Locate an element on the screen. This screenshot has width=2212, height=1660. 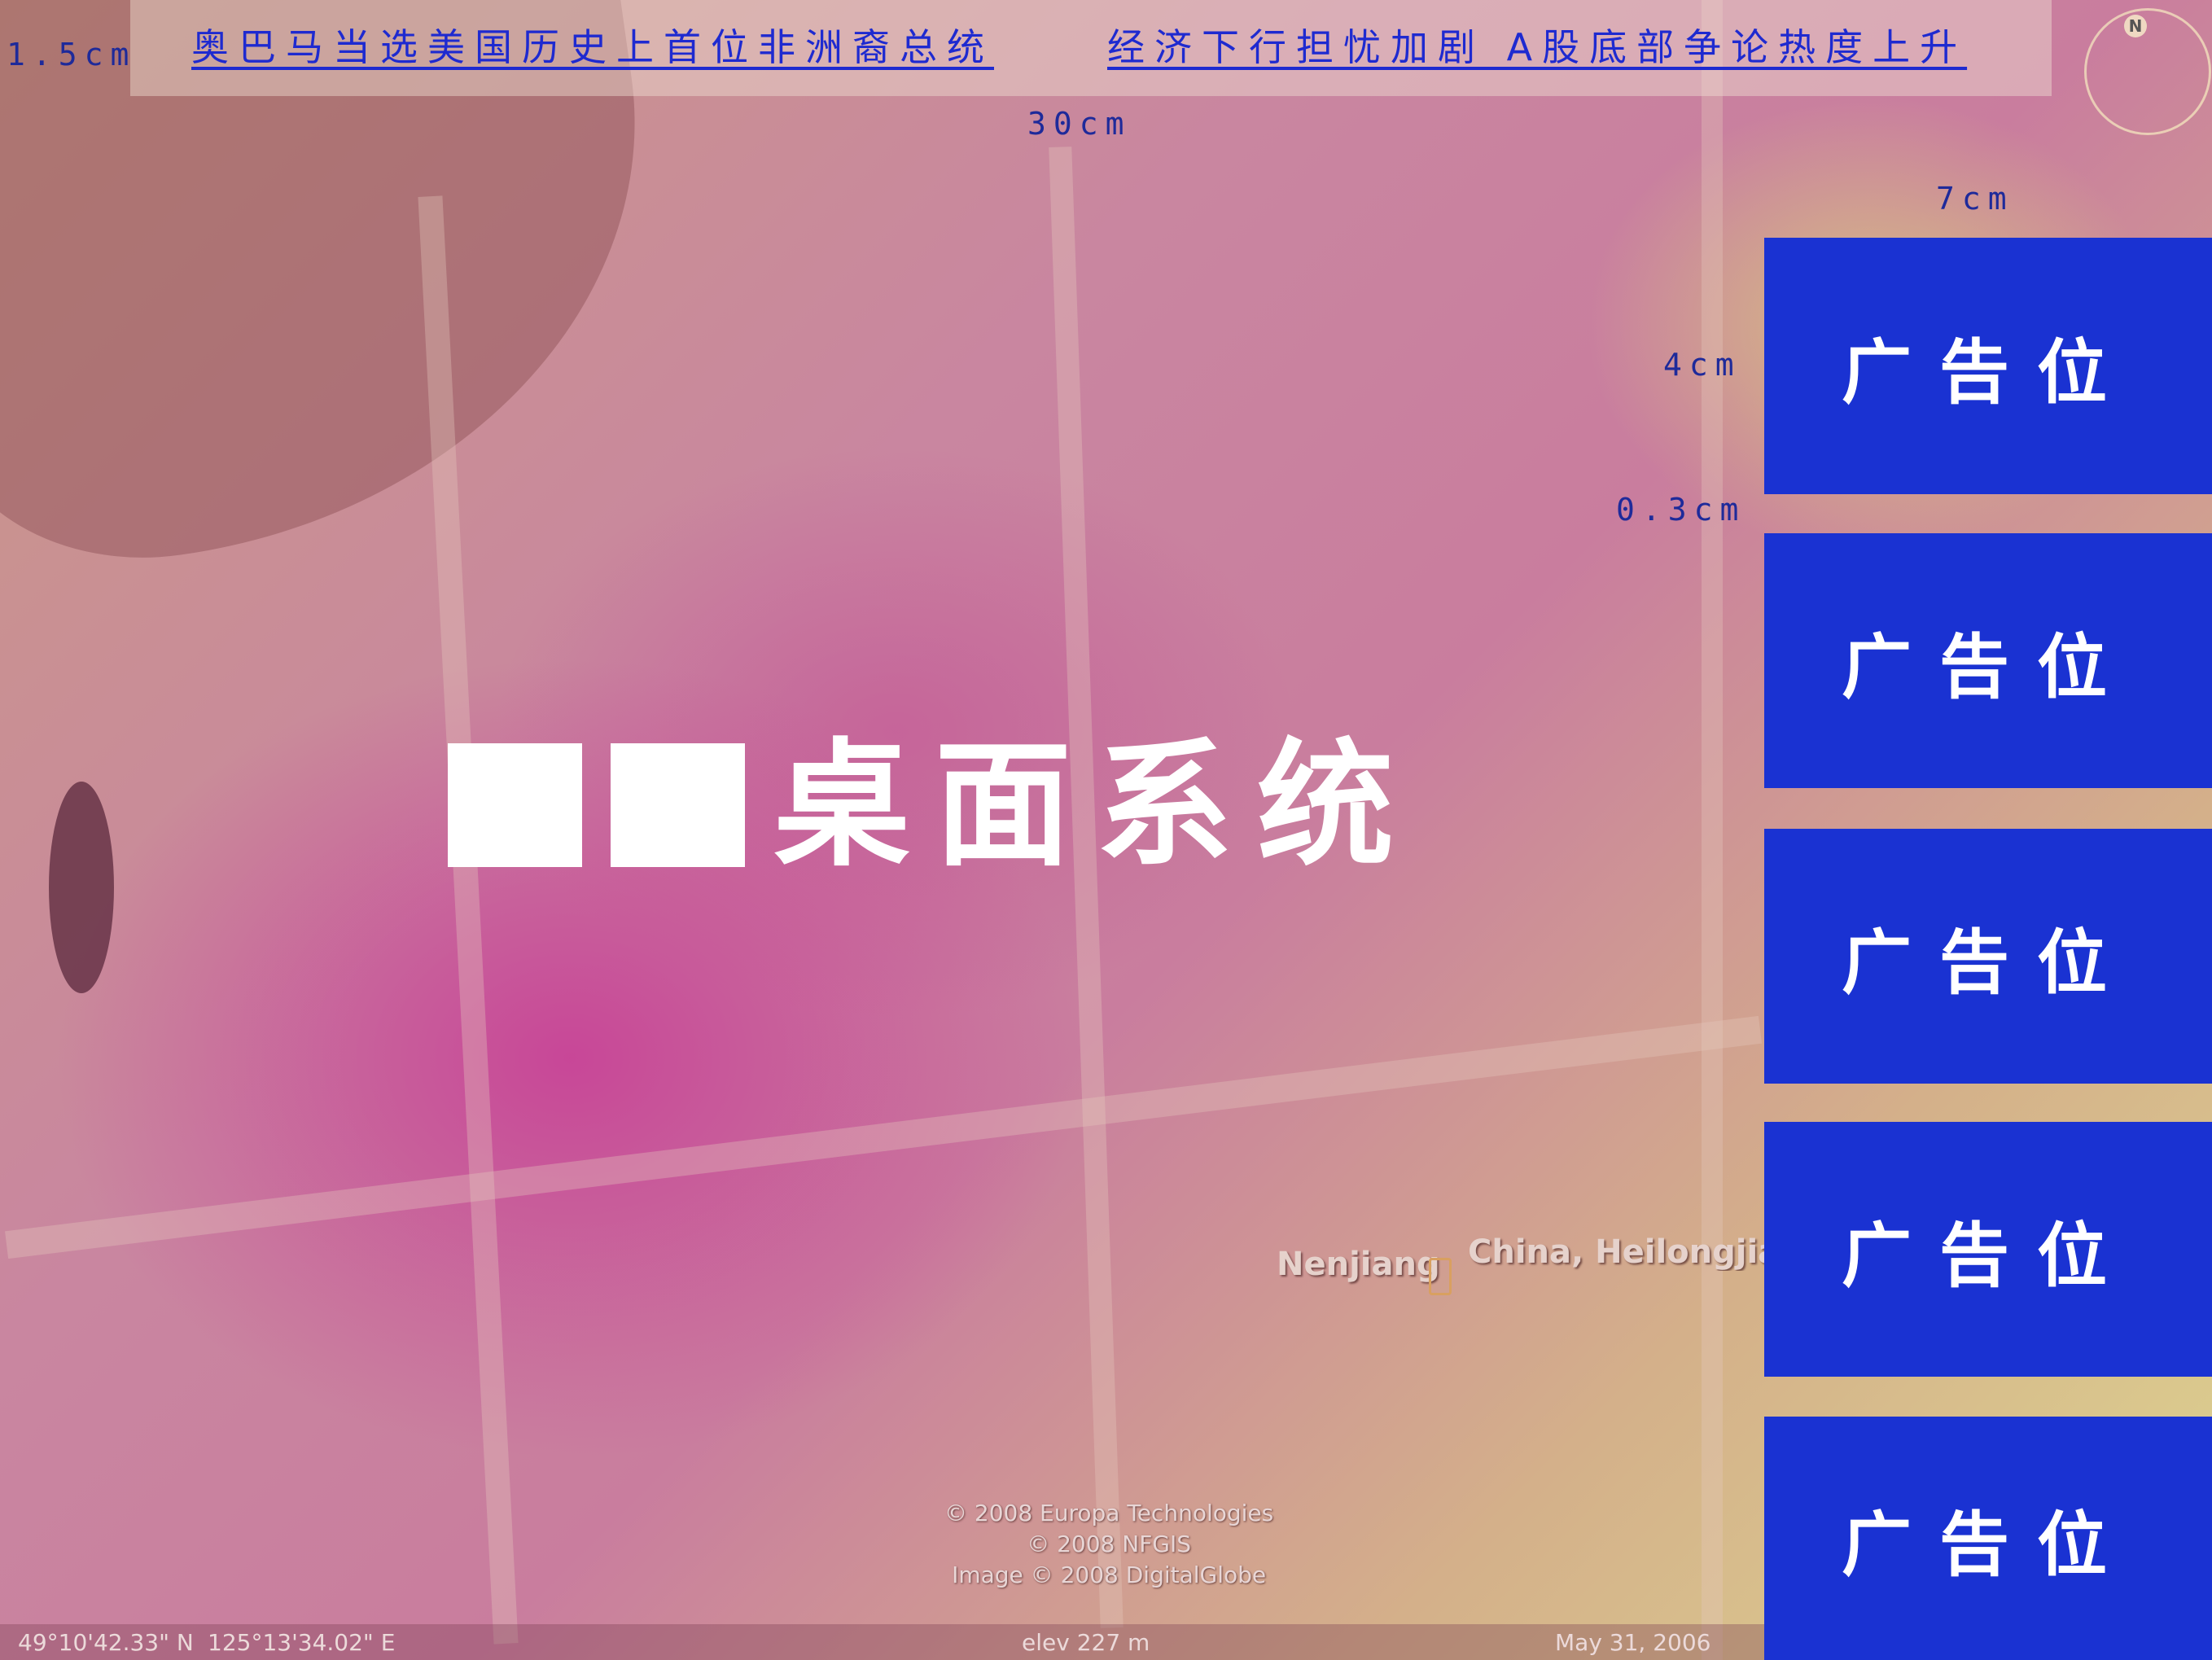
elevation-readout: elev 227 m is located at coordinates (1086, 1642).